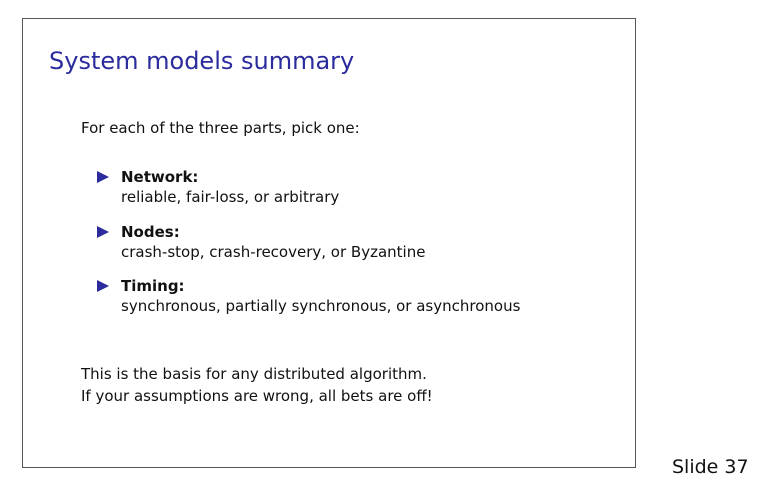 Image resolution: width=767 pixels, height=495 pixels. I want to click on slide-title: System models summary, so click(202, 61).